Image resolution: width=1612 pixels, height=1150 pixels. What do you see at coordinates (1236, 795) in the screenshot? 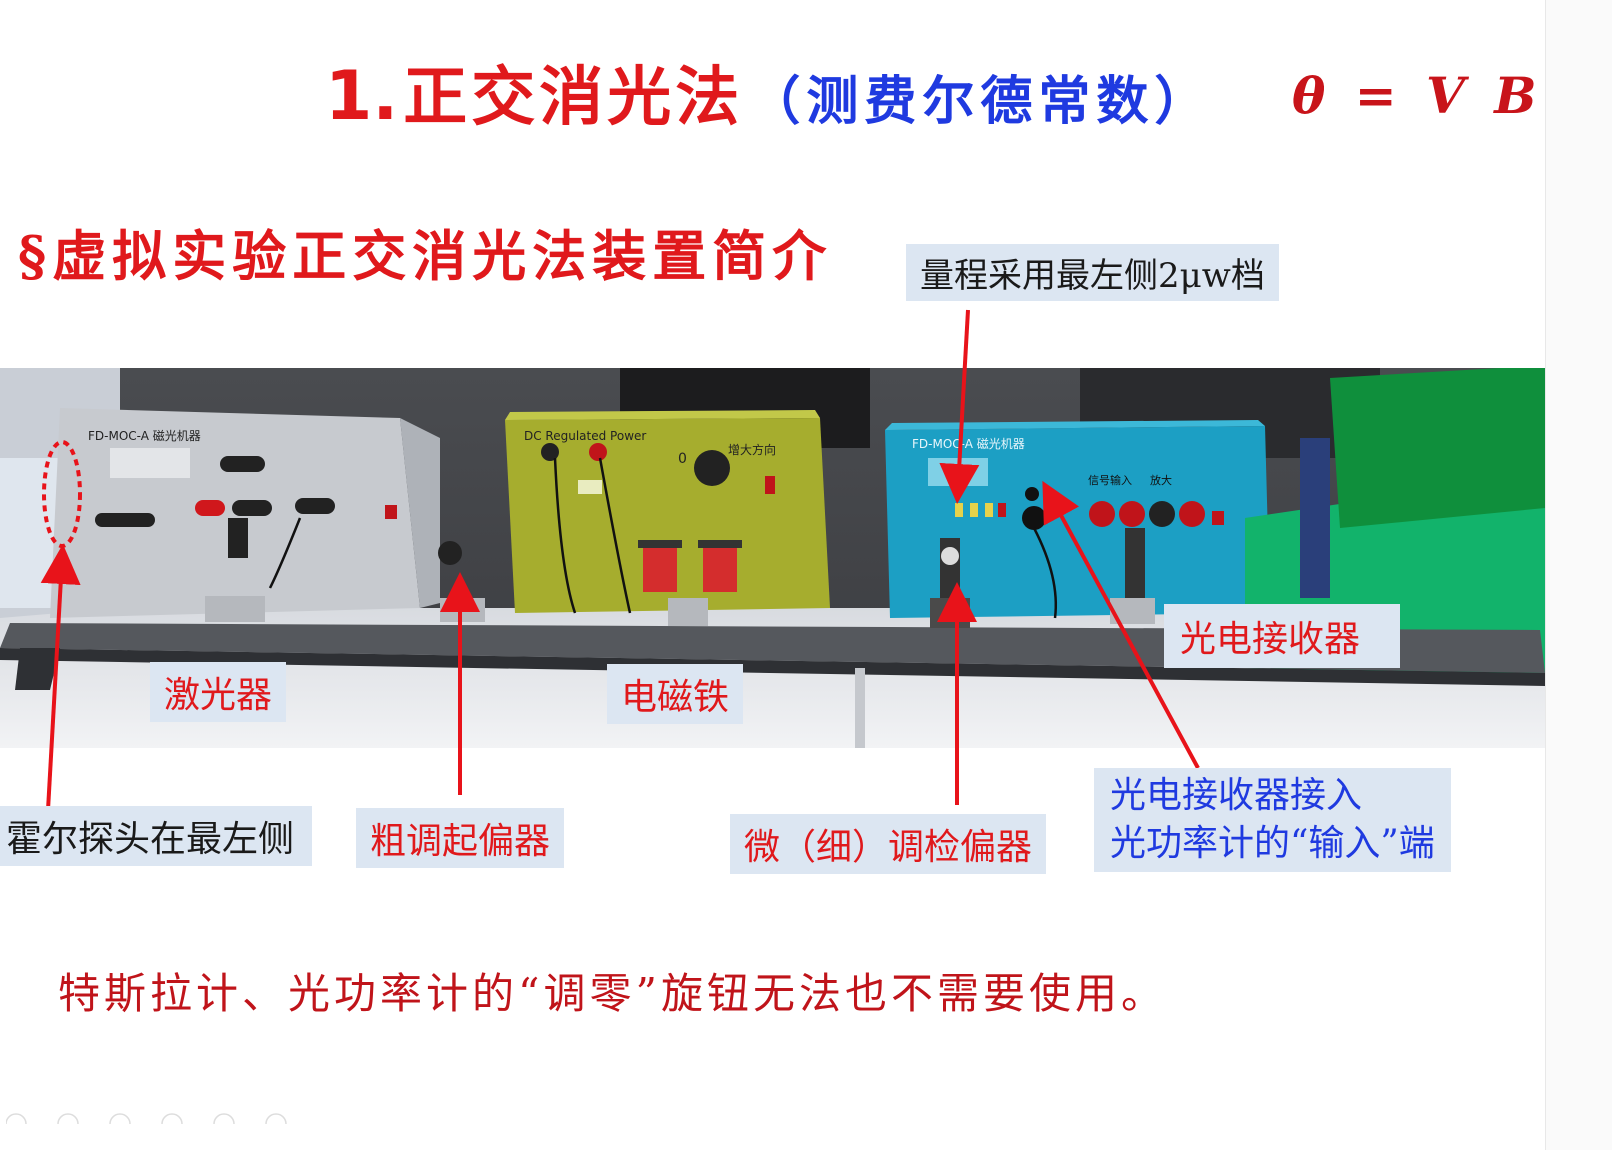
I see `receiver-connect-line1: 光电接收器接入` at bounding box center [1236, 795].